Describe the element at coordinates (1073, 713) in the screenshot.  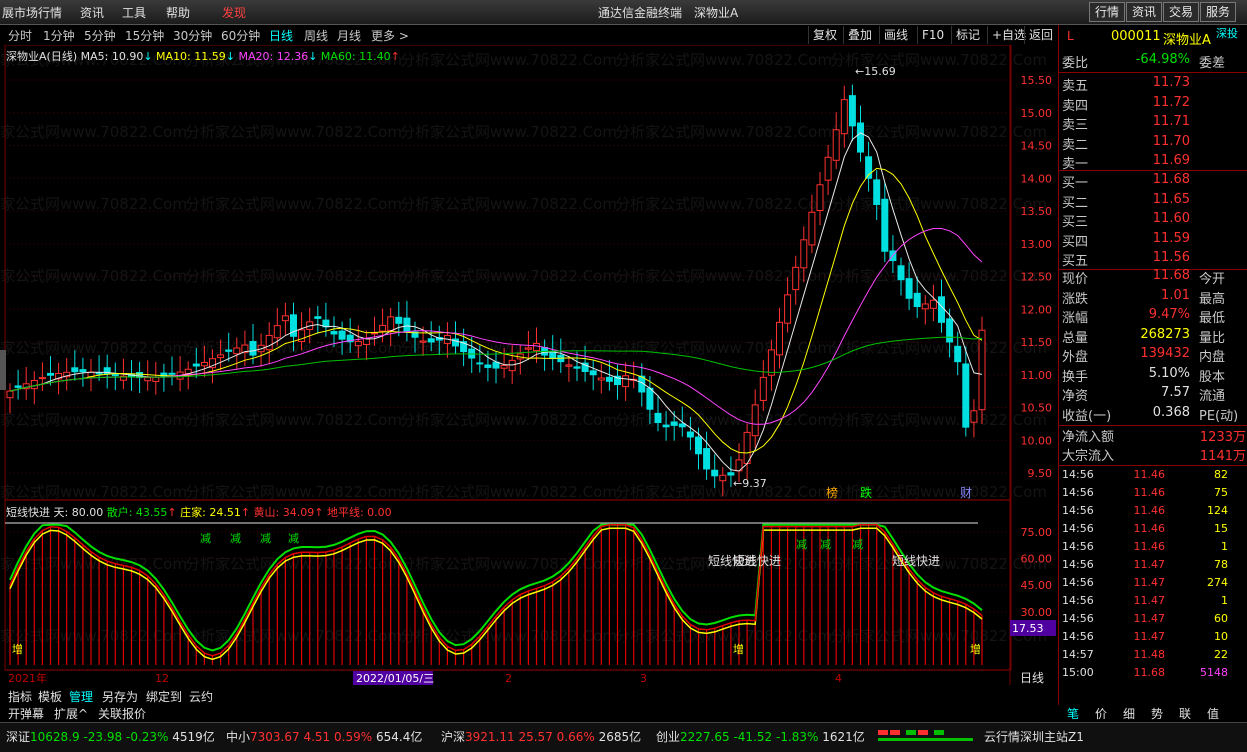
I see `quote-tab: 笔` at that location.